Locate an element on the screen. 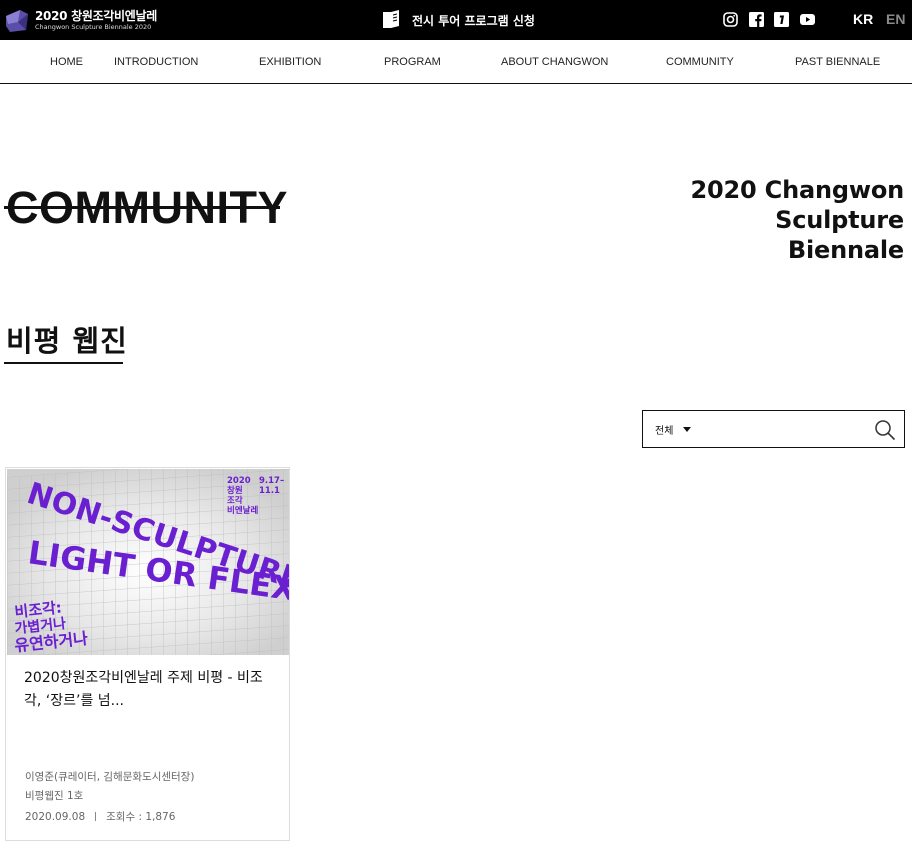  search-icon is located at coordinates (885, 430).